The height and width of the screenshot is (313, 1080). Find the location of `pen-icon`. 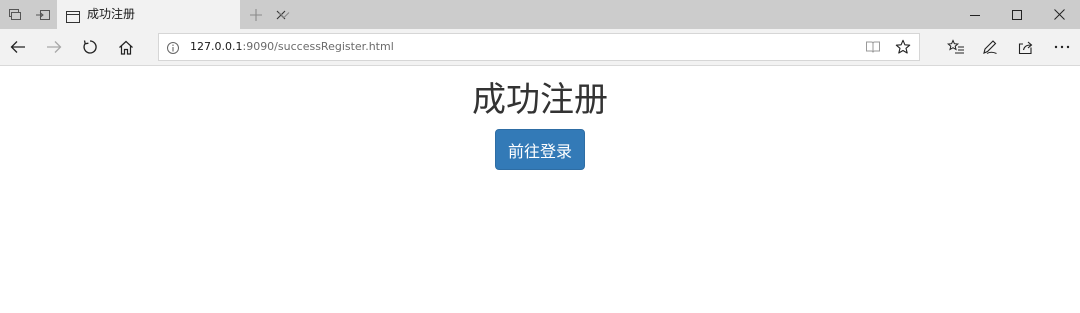

pen-icon is located at coordinates (990, 47).